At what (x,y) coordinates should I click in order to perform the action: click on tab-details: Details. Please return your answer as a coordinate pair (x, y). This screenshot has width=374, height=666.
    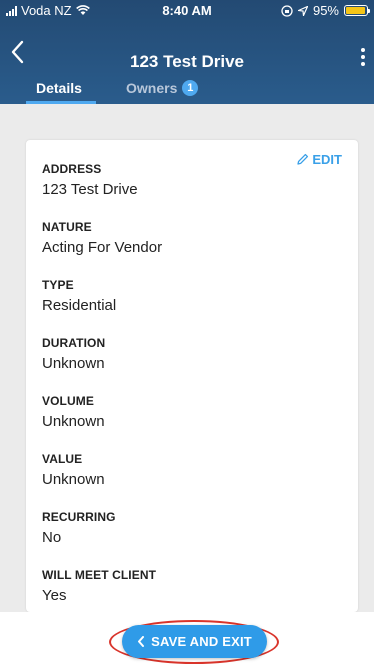
    Looking at the image, I should click on (59, 88).